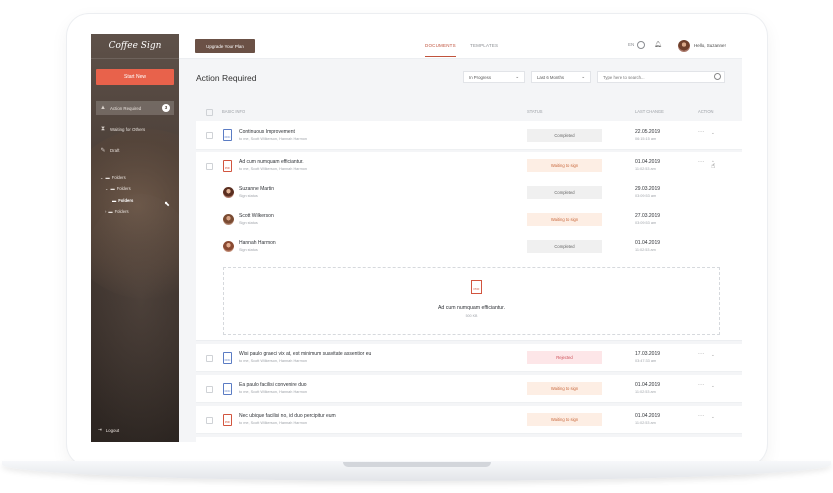  Describe the element at coordinates (480, 77) in the screenshot. I see `status-filter-value: In Progress` at that location.